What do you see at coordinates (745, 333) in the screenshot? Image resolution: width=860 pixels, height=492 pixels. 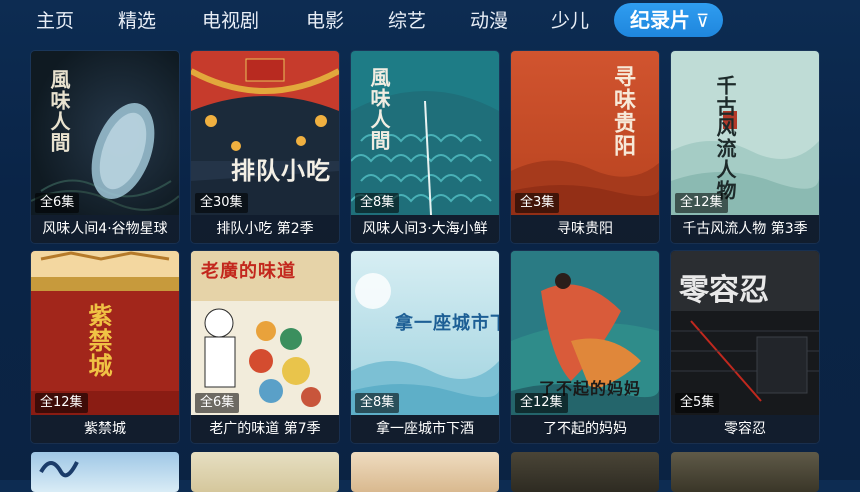 I see `poster-image: 零容忍` at bounding box center [745, 333].